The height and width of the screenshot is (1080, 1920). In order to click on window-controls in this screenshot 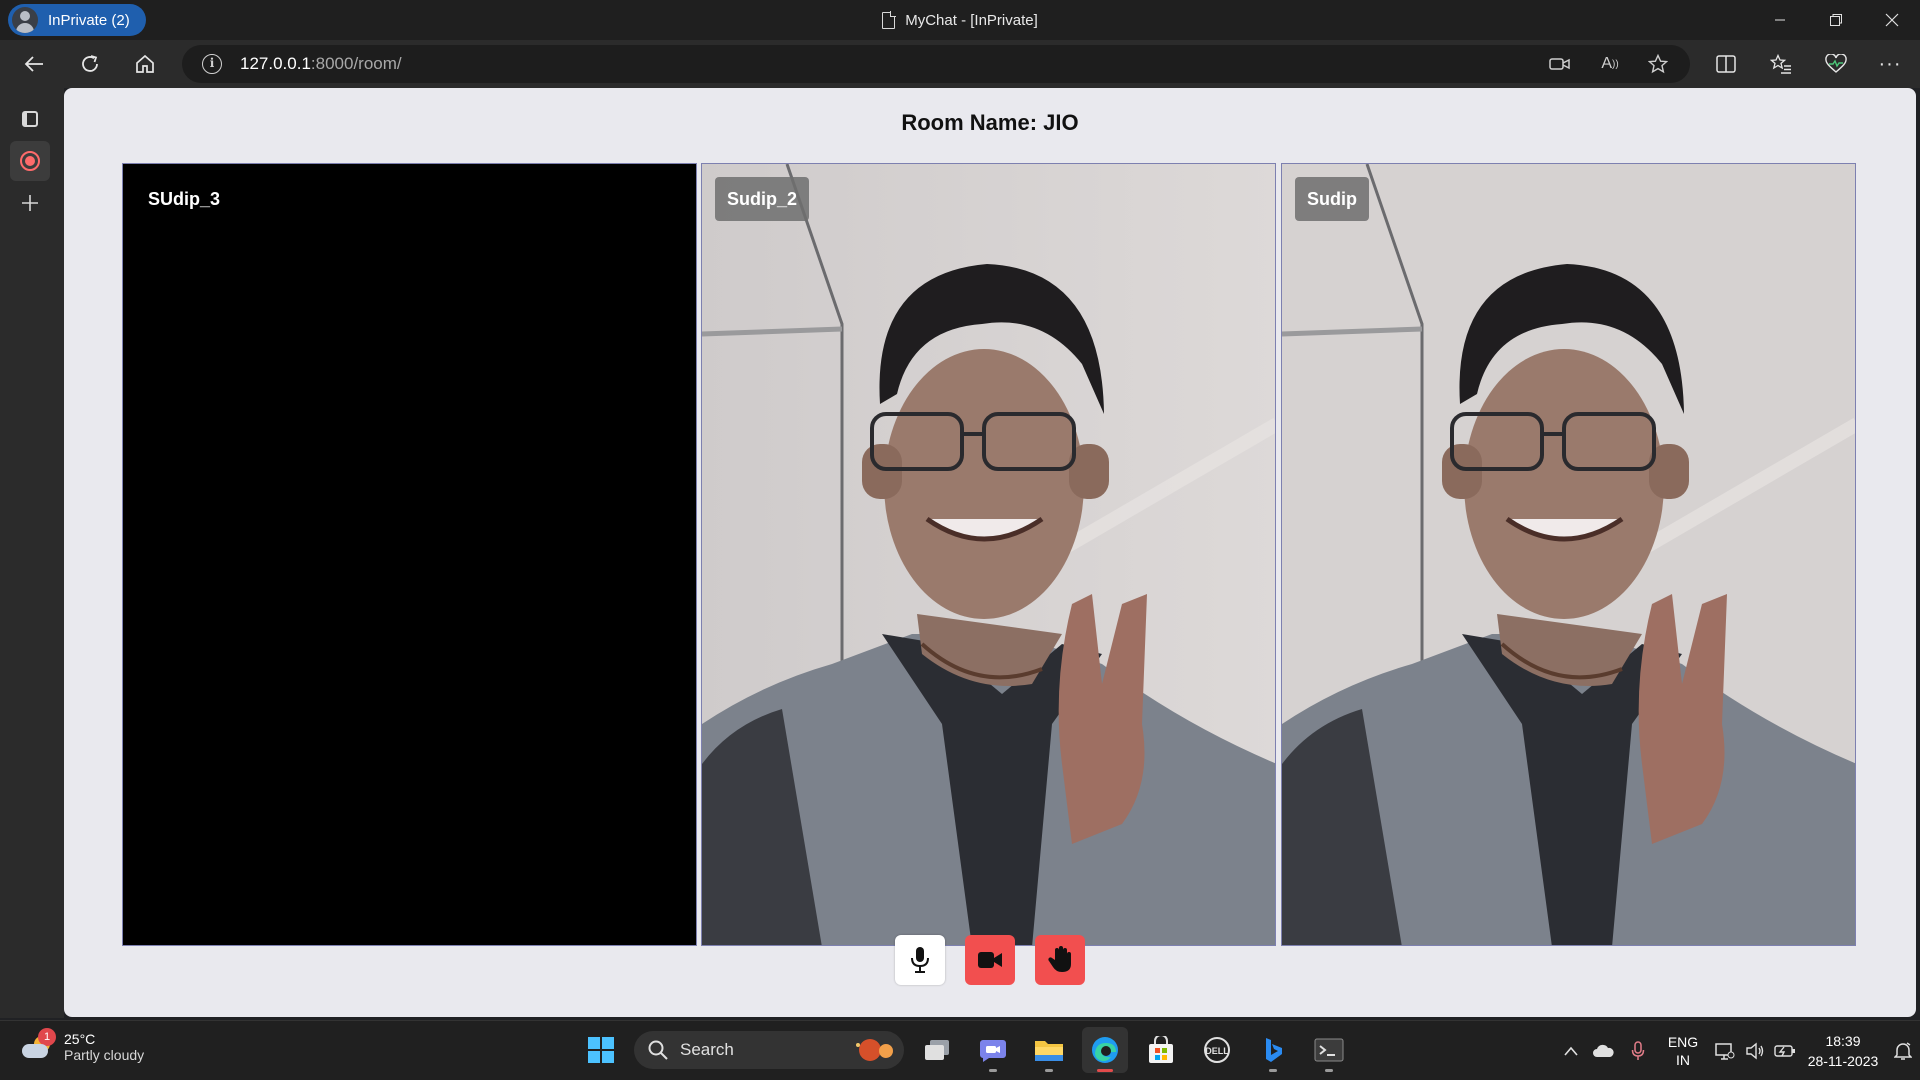, I will do `click(1836, 20)`.